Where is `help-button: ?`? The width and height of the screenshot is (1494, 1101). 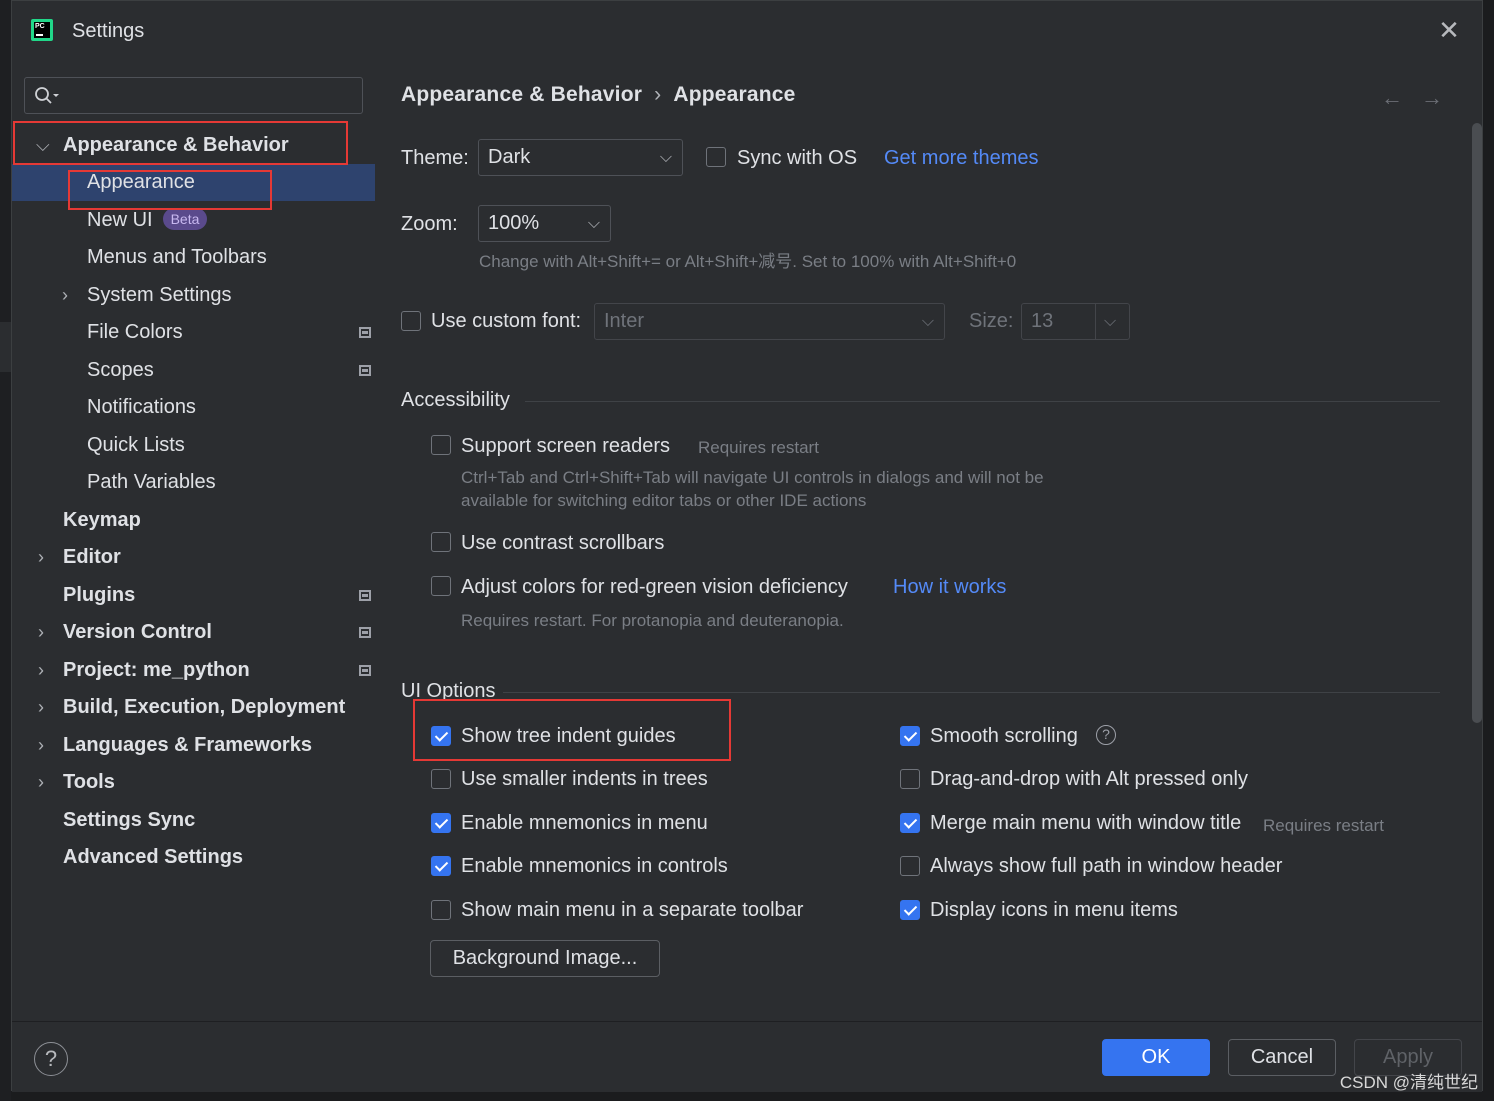 help-button: ? is located at coordinates (51, 1059).